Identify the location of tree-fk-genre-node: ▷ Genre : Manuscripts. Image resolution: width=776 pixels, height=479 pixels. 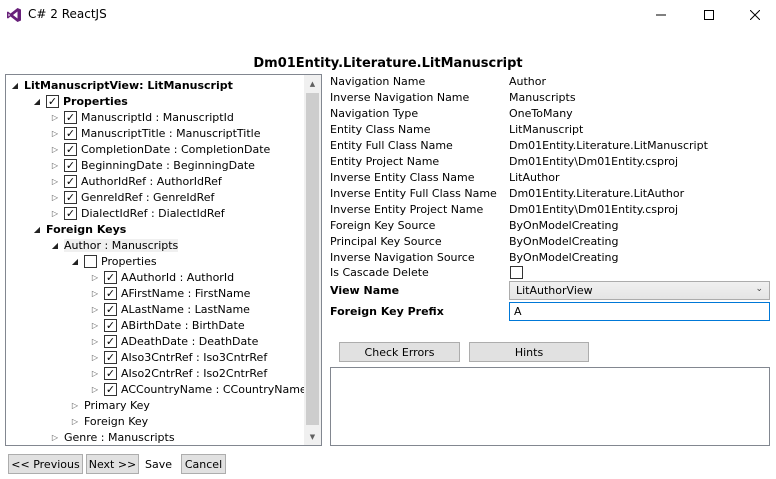
(112, 437).